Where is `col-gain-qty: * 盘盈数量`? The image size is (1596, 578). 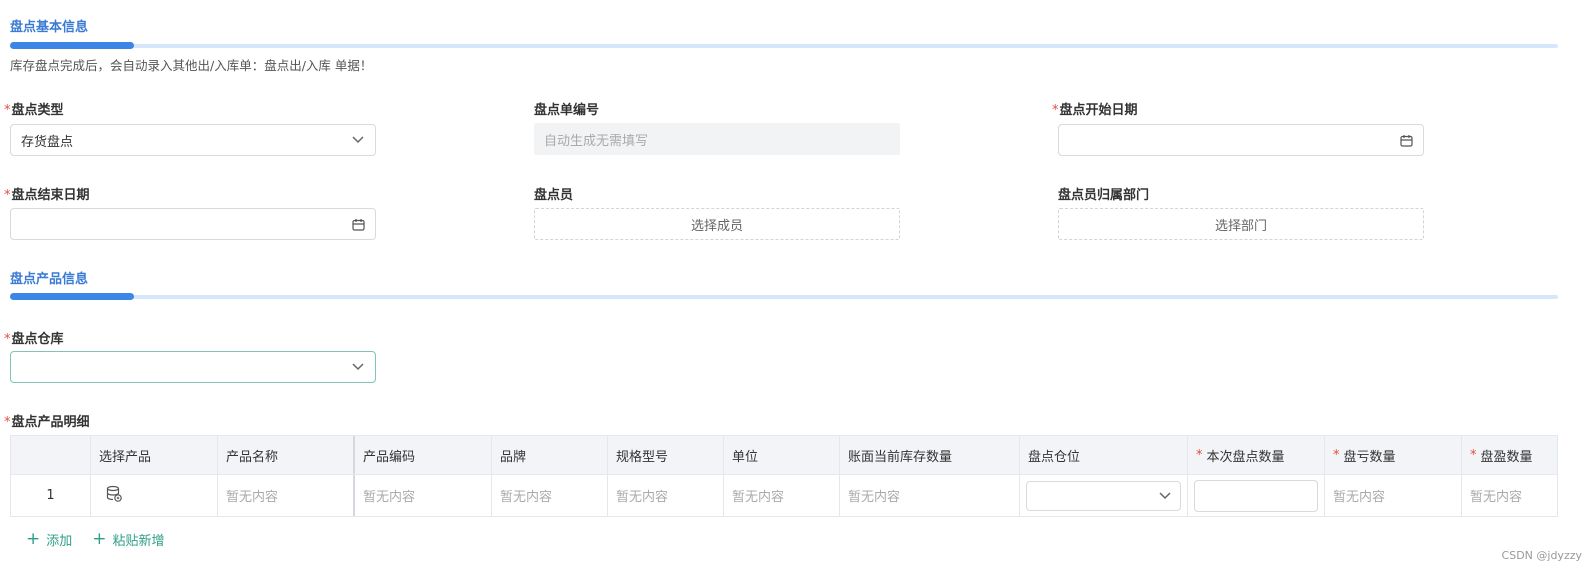
col-gain-qty: * 盘盈数量 is located at coordinates (1501, 456).